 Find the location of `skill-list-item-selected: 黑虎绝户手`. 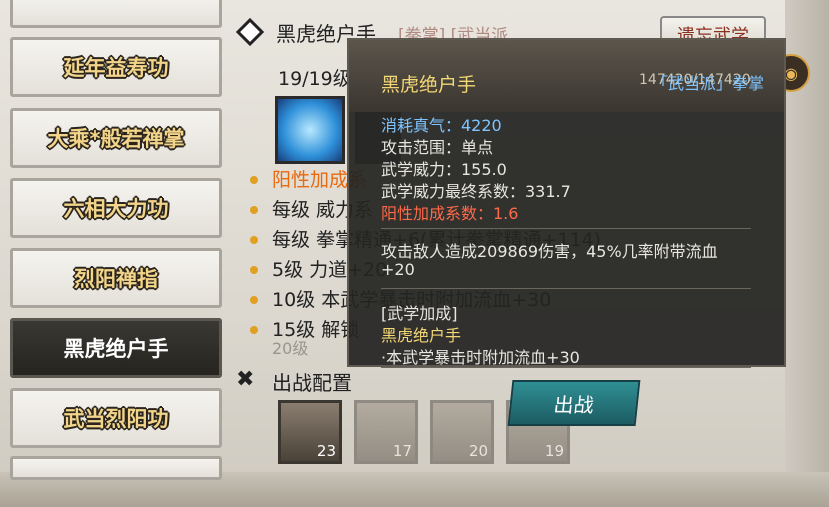

skill-list-item-selected: 黑虎绝户手 is located at coordinates (116, 348).